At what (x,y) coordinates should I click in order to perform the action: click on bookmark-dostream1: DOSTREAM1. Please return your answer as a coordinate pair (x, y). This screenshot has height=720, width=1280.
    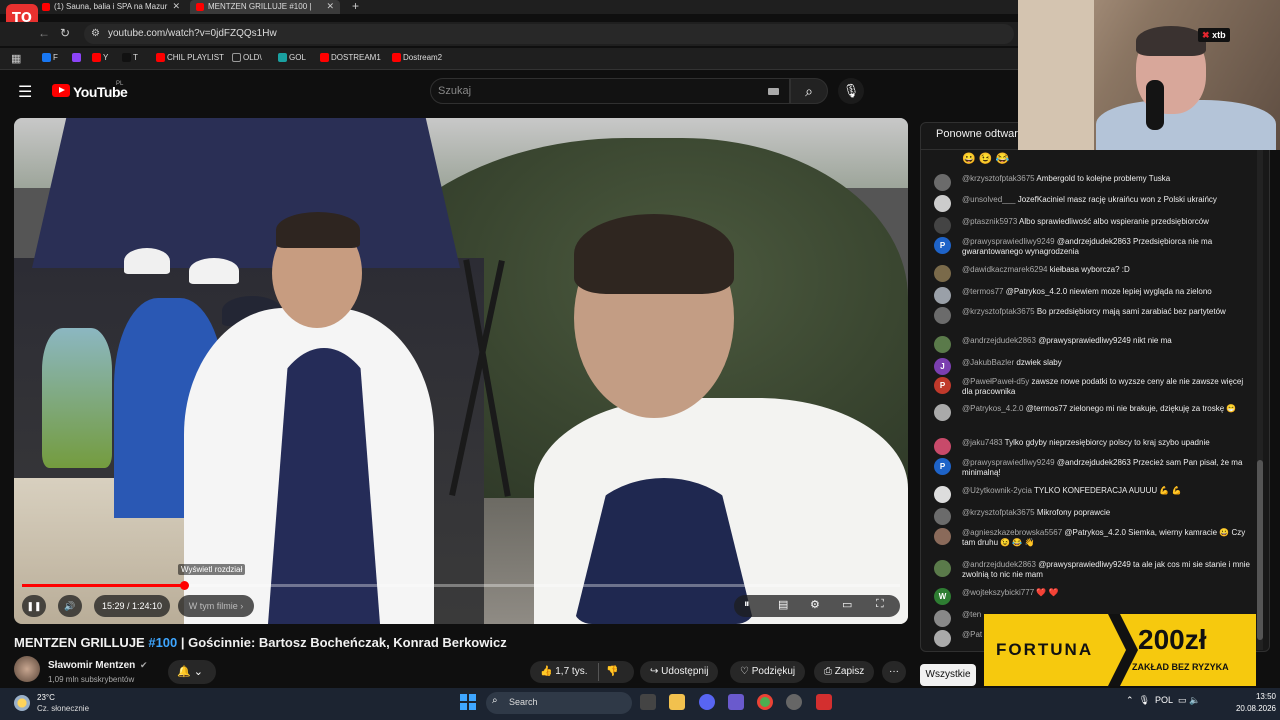
    Looking at the image, I should click on (350, 57).